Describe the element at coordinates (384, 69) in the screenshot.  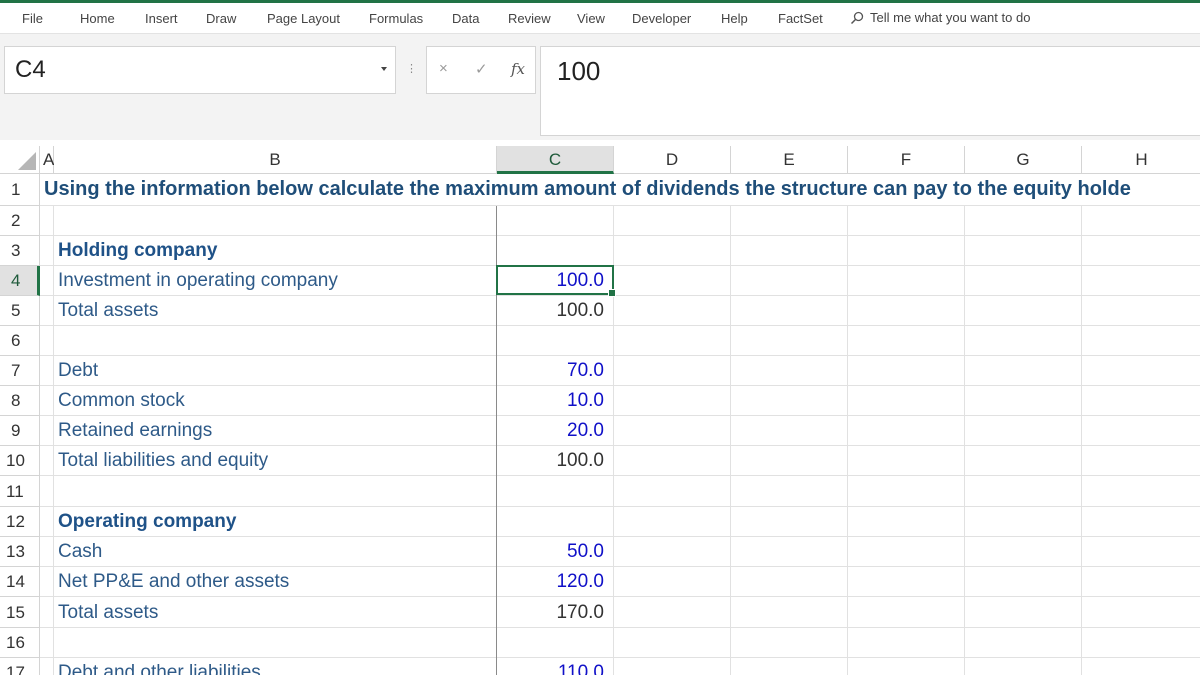
I see `chevron-down-icon` at that location.